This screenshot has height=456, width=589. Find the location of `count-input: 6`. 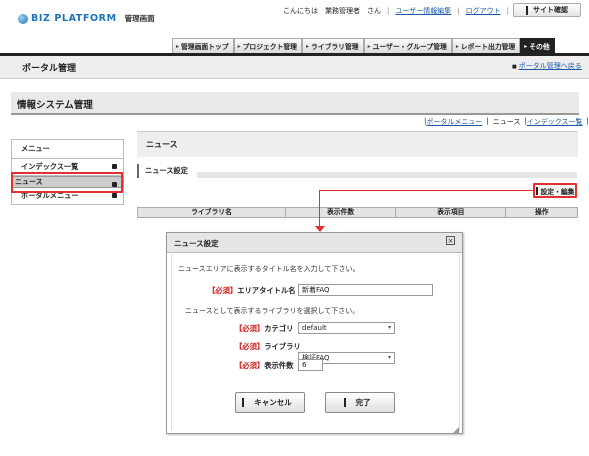

count-input: 6 is located at coordinates (310, 365).